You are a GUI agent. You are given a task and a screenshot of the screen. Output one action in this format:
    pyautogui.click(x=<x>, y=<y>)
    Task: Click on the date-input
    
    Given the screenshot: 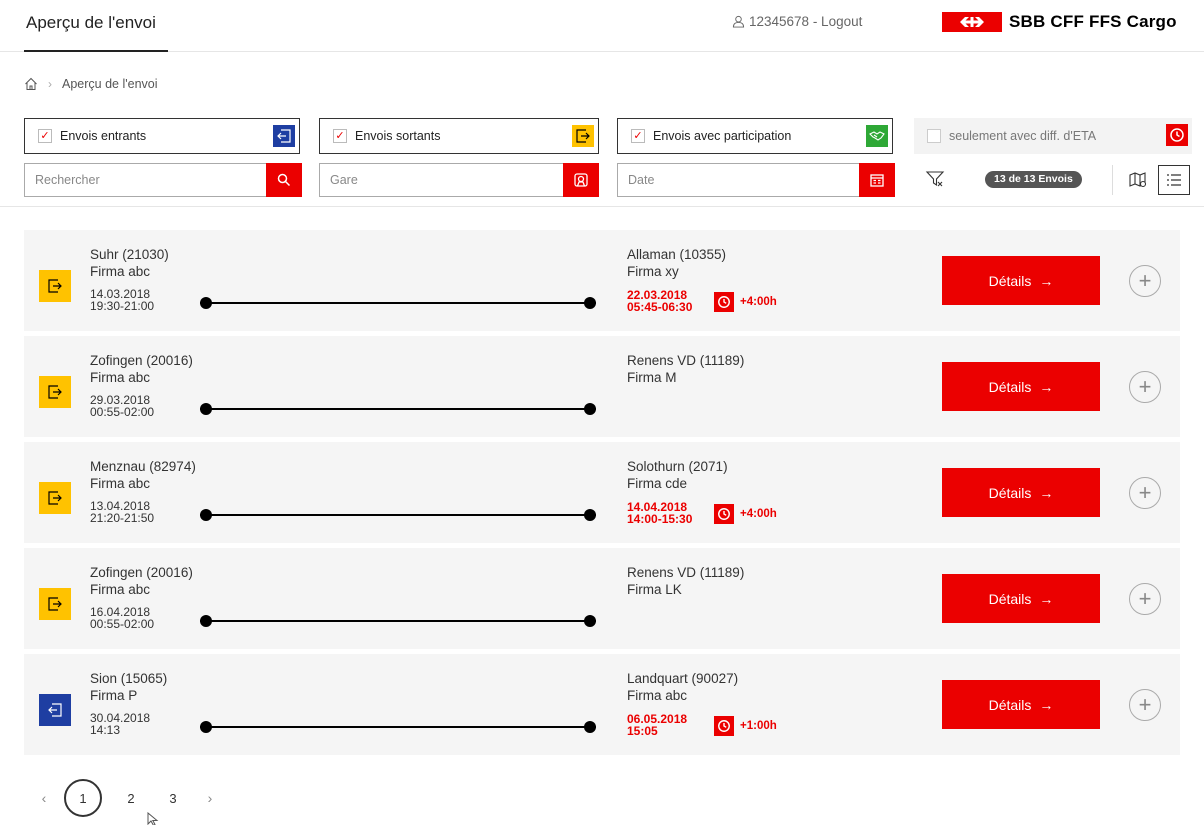 What is the action you would take?
    pyautogui.click(x=756, y=180)
    